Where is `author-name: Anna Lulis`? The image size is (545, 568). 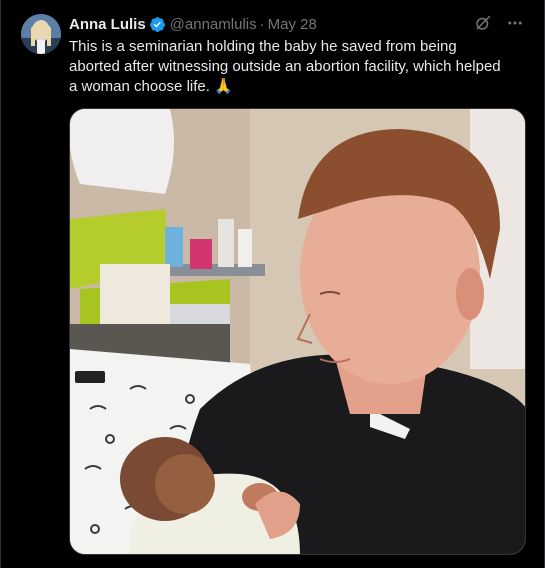 author-name: Anna Lulis is located at coordinates (107, 24).